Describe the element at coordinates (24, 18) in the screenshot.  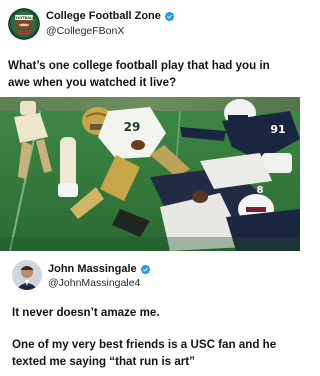
I see `avatar-logo-text: FOOTBALL` at that location.